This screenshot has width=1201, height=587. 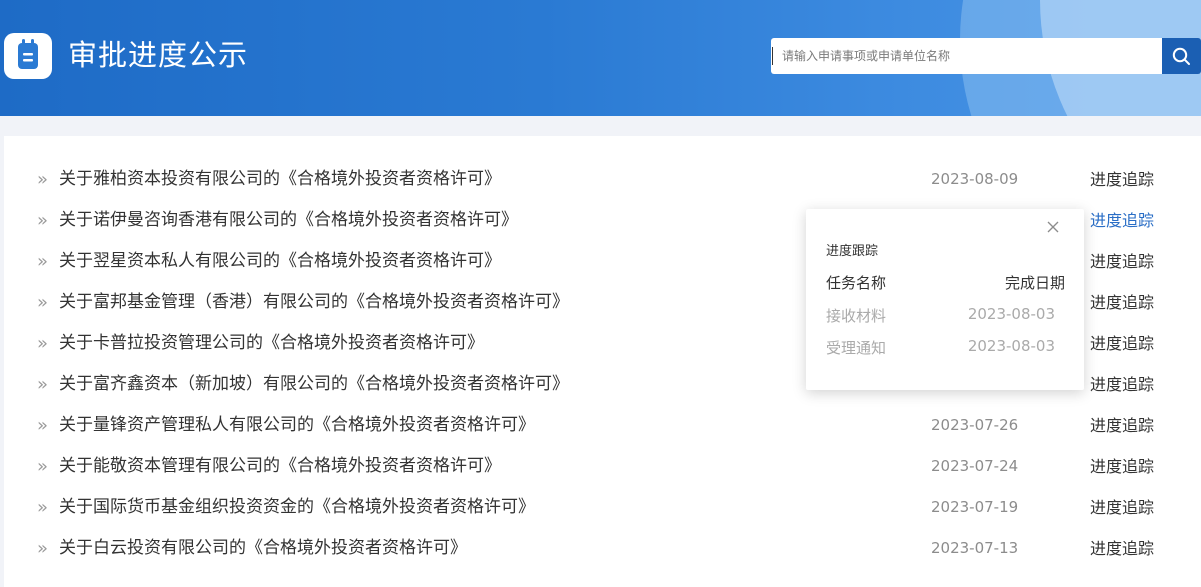 What do you see at coordinates (856, 283) in the screenshot?
I see `task-name-header: 任务名称` at bounding box center [856, 283].